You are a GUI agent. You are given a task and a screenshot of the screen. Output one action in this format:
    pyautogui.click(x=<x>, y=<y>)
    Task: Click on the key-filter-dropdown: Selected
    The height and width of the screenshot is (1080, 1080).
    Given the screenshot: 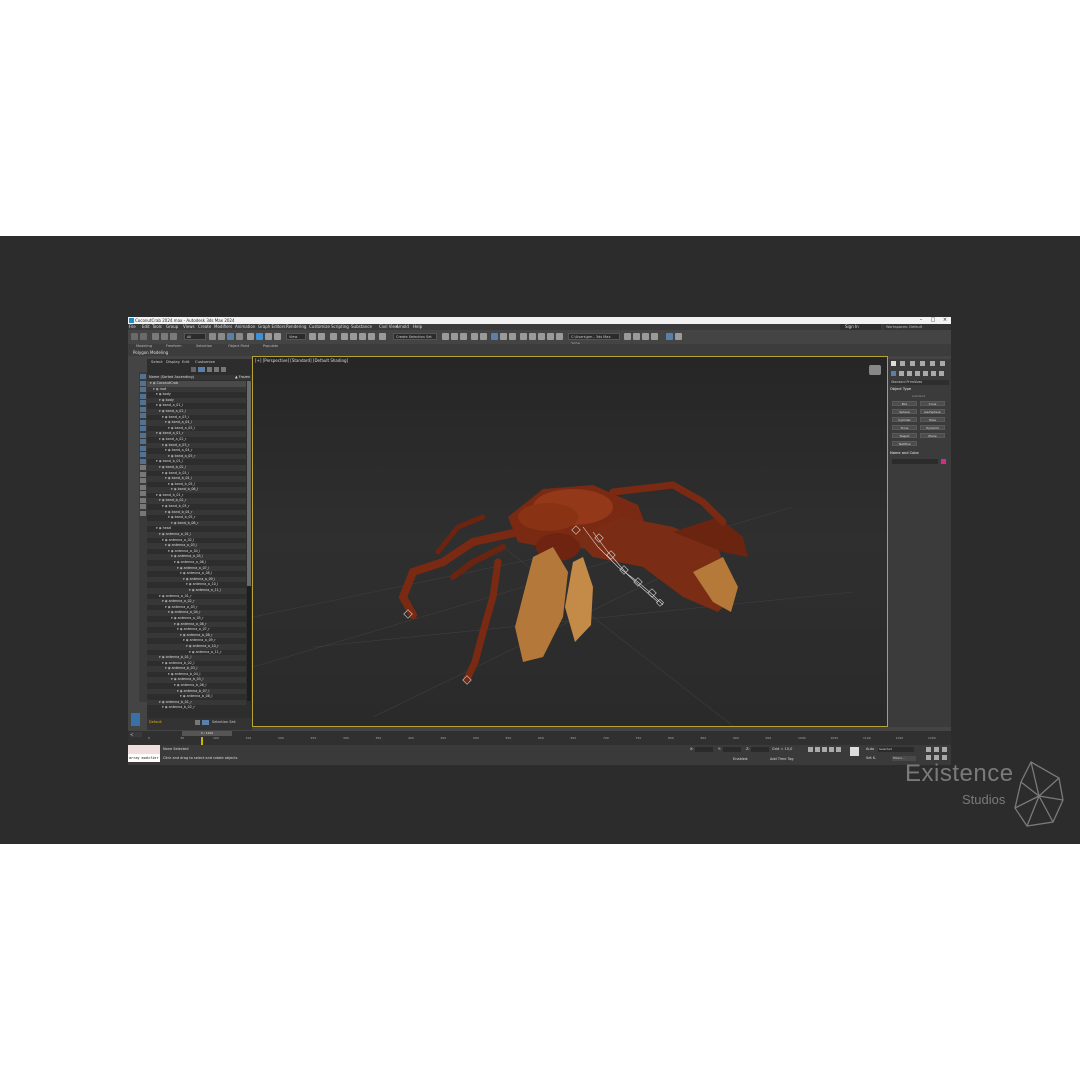 What is the action you would take?
    pyautogui.click(x=896, y=749)
    